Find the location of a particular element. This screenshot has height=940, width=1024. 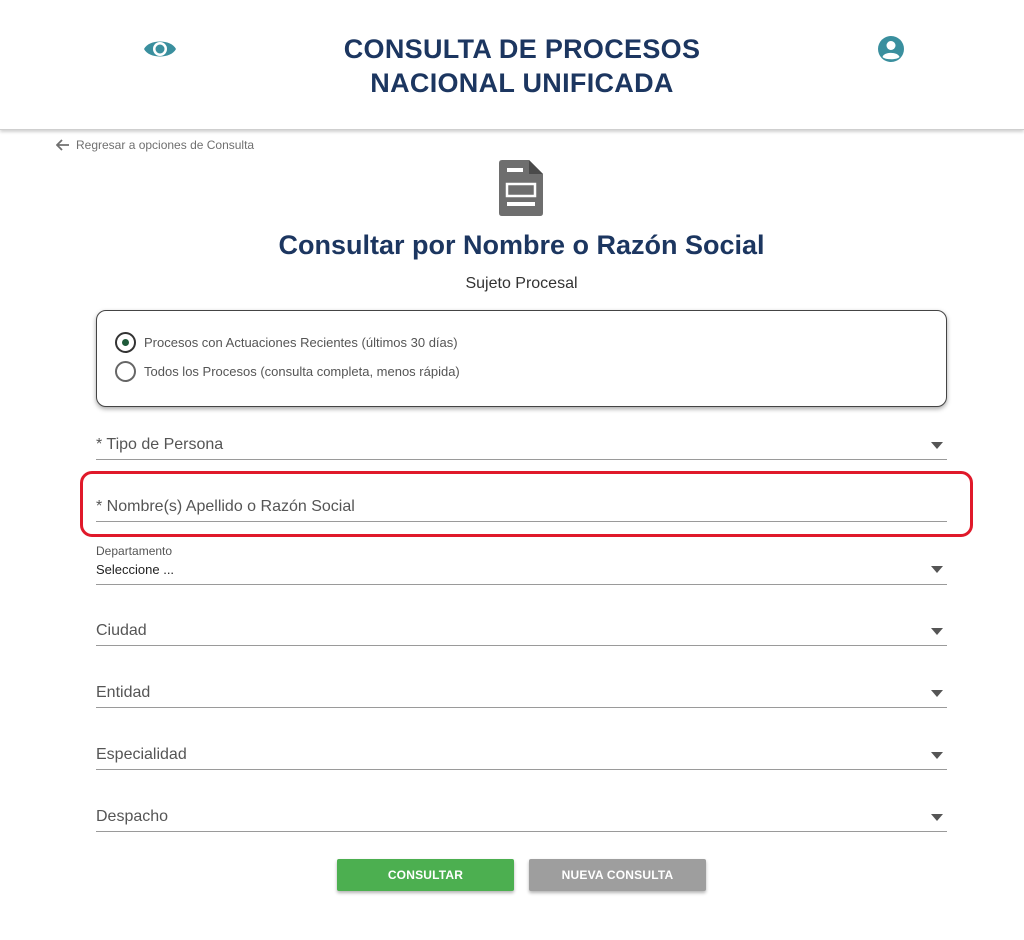

page-subtitle: Sujeto Procesal is located at coordinates (521, 283).